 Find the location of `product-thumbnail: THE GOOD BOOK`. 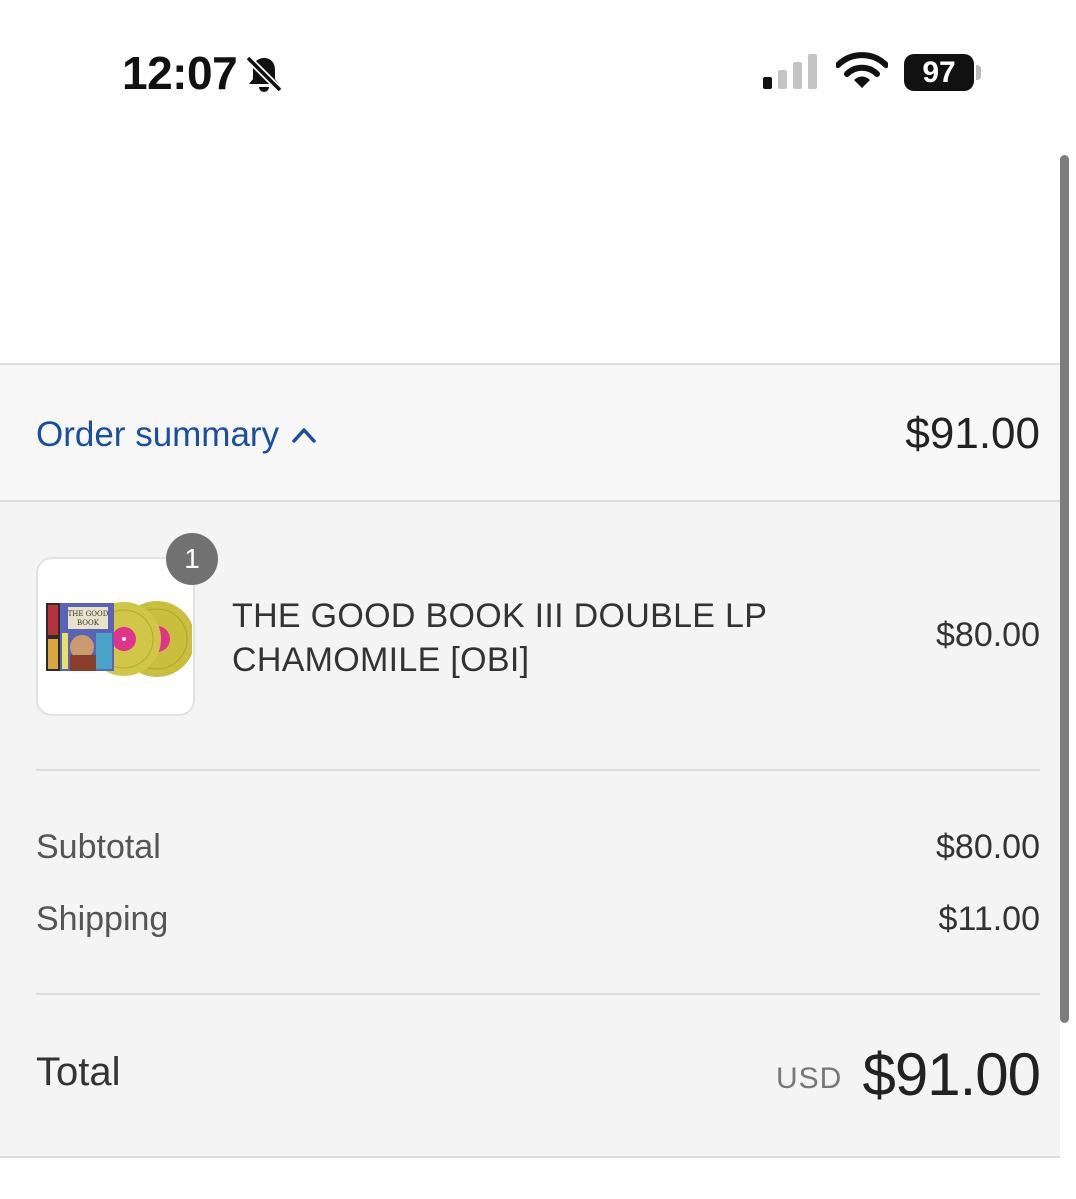

product-thumbnail: THE GOOD BOOK is located at coordinates (115, 636).